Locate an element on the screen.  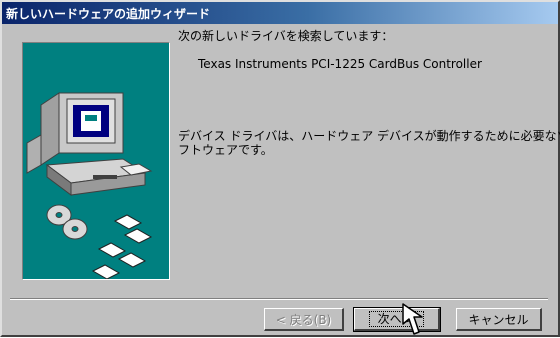
back-button-label: < 戻る(B) is located at coordinates (303, 319).